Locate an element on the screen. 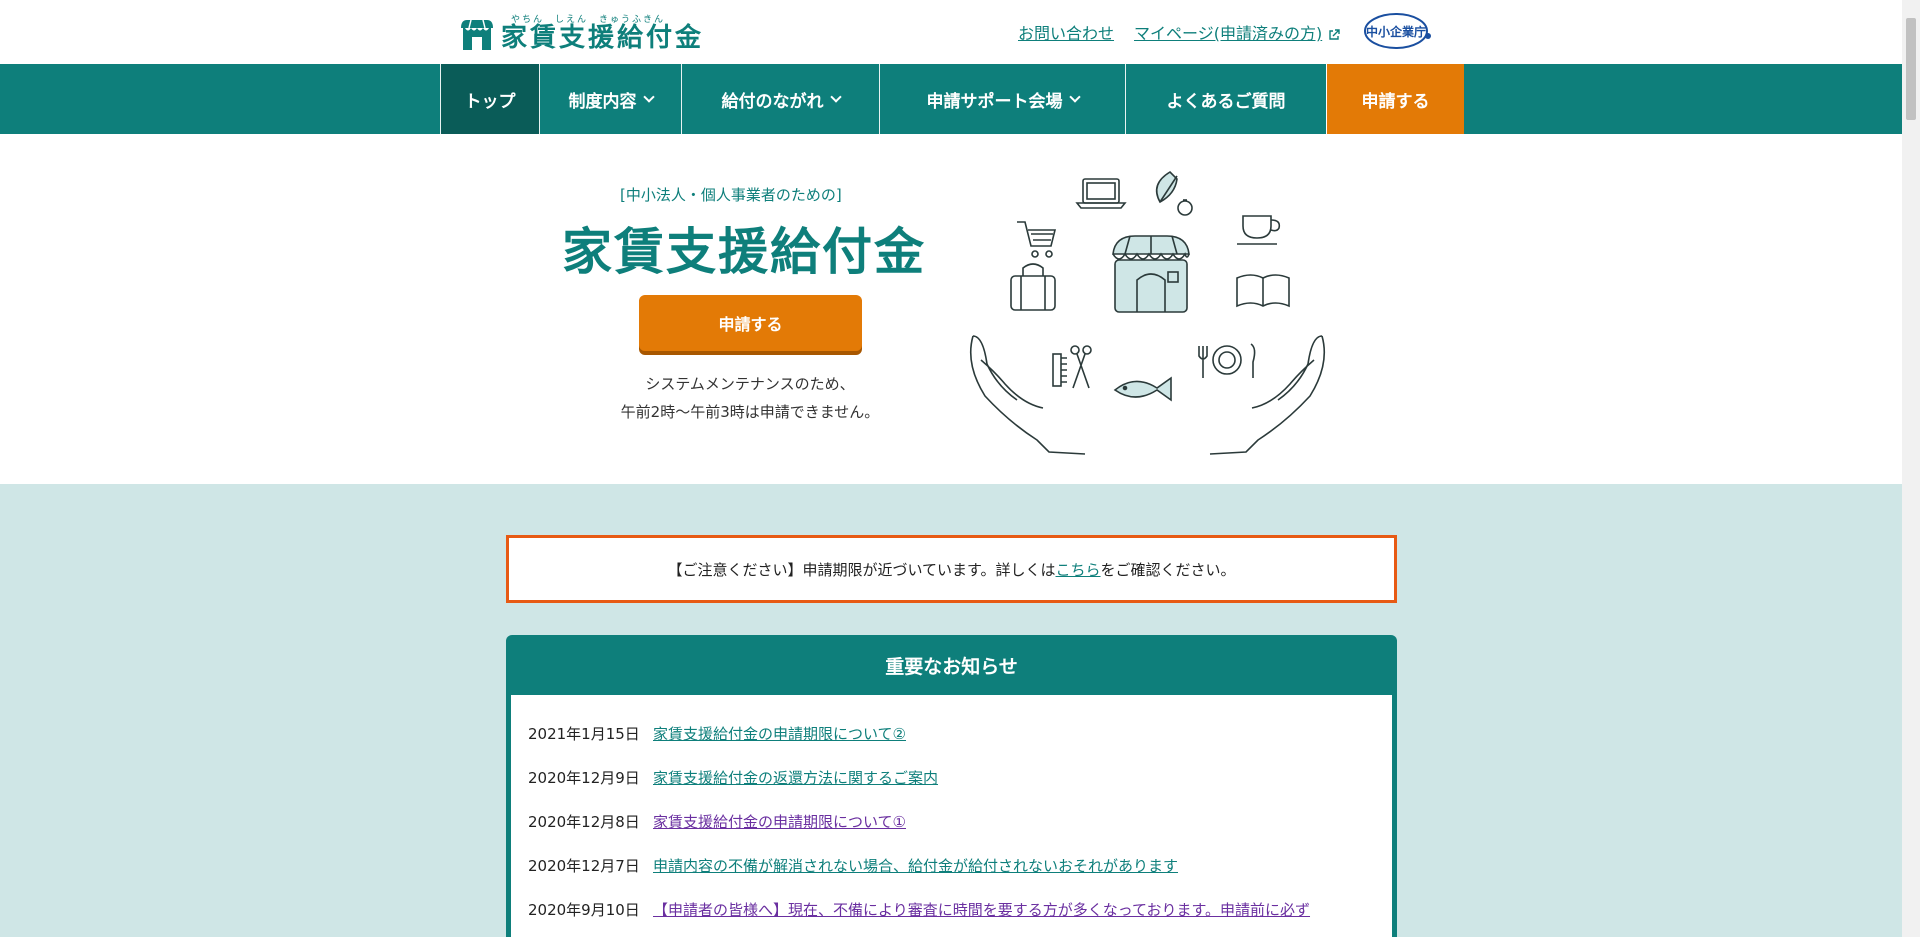  nav-label: 申請する is located at coordinates (1395, 101).